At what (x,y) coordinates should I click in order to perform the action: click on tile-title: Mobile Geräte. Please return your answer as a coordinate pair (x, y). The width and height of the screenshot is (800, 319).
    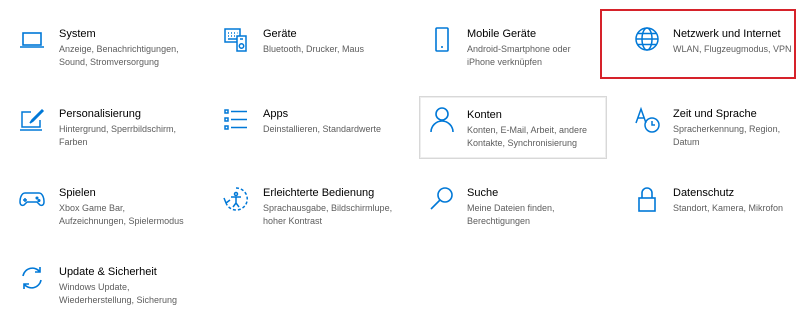
    Looking at the image, I should click on (502, 34).